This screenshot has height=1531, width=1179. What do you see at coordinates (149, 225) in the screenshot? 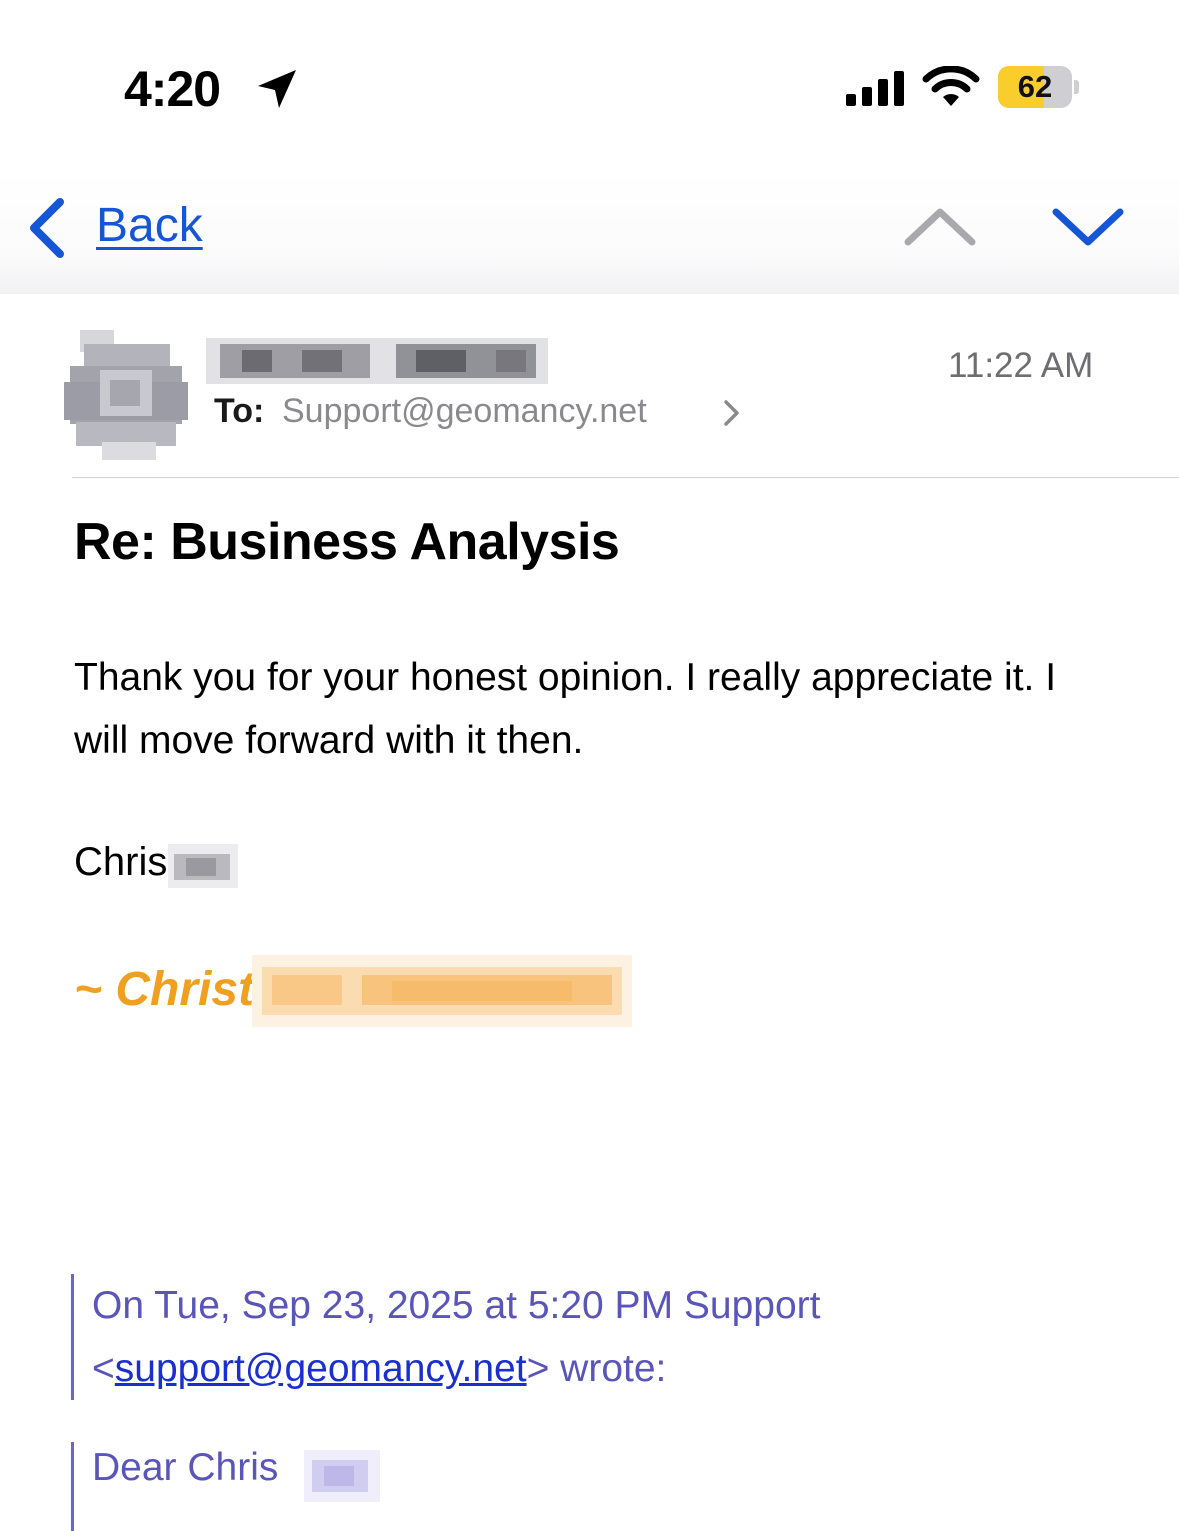
I see `back-button: Back` at bounding box center [149, 225].